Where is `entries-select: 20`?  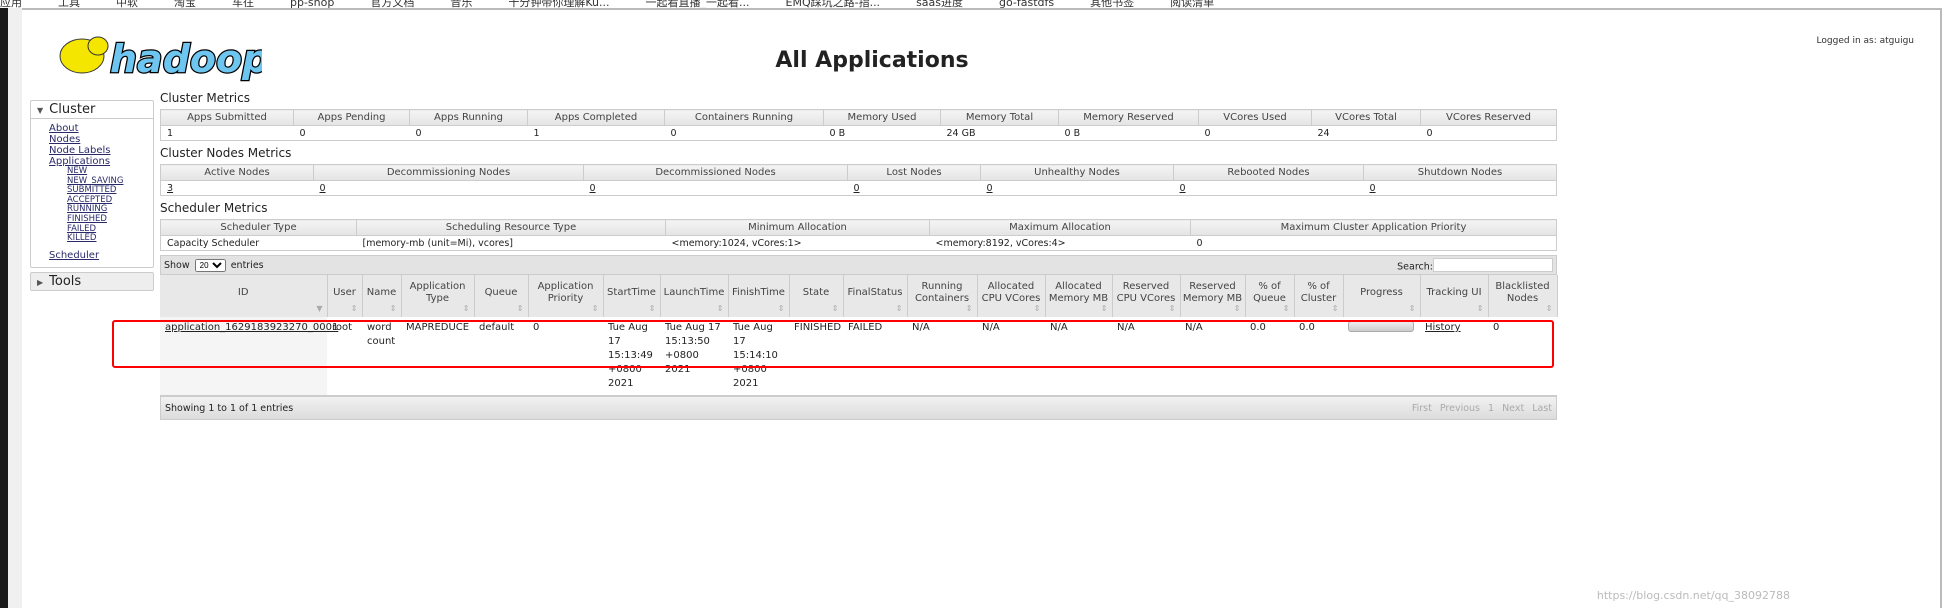
entries-select: 20 is located at coordinates (210, 265).